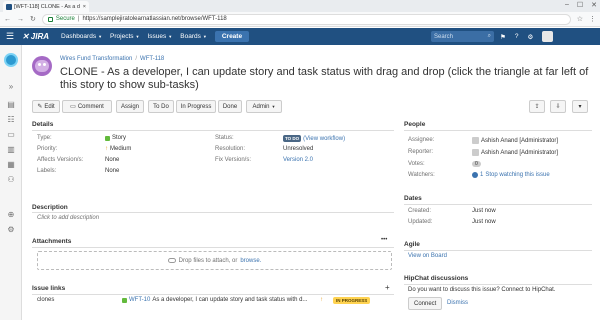  What do you see at coordinates (84, 7) in the screenshot?
I see `tab-close-icon: ×` at bounding box center [84, 7].